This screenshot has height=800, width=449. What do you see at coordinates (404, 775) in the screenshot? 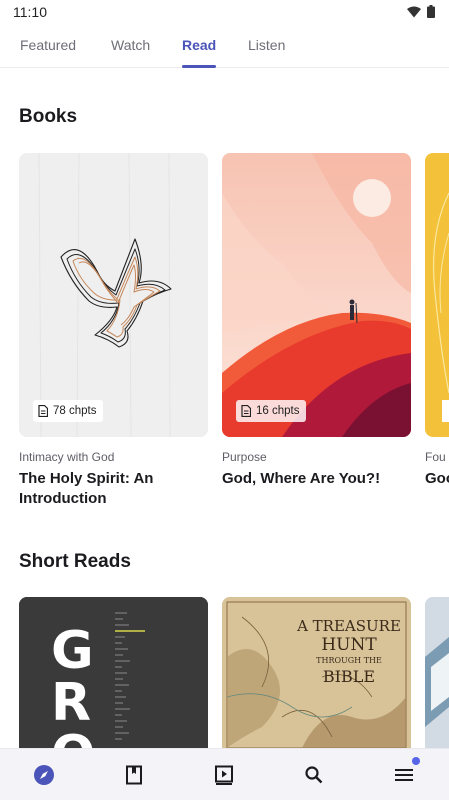
I see `menu-icon` at bounding box center [404, 775].